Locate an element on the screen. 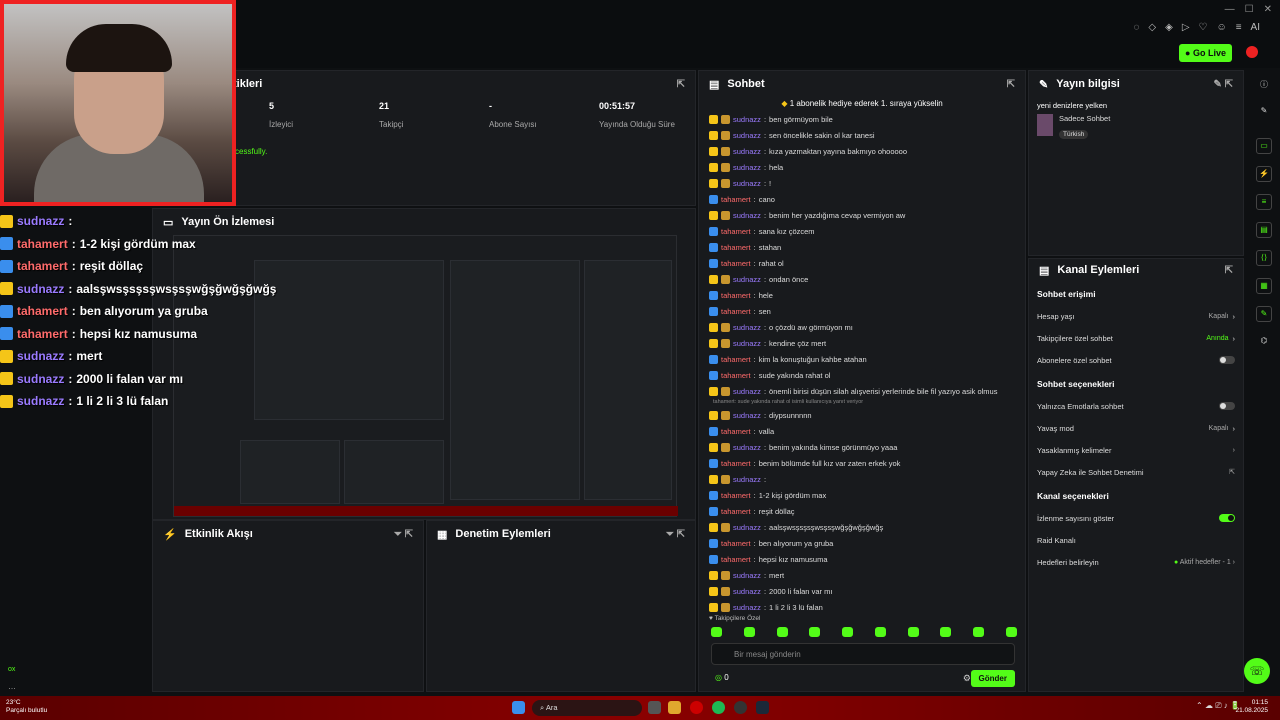  slow-mode-row: Yavaş mod Kapalı › is located at coordinates (1136, 428).